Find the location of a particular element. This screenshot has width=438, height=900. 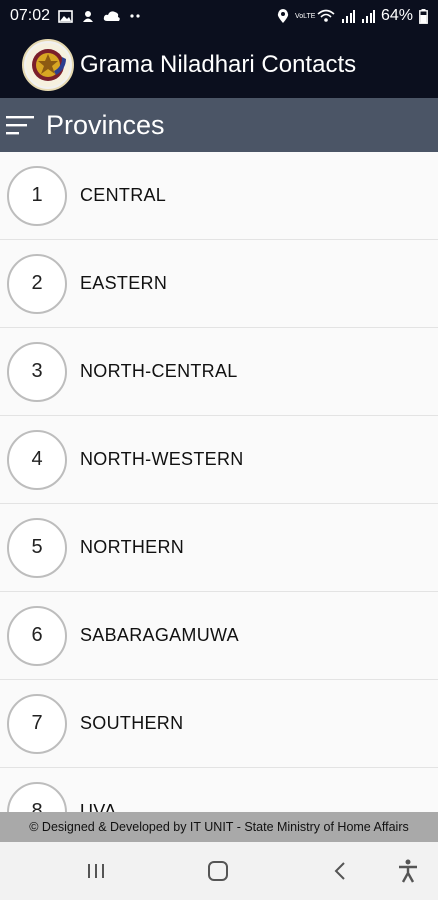

back-icon is located at coordinates (339, 871).